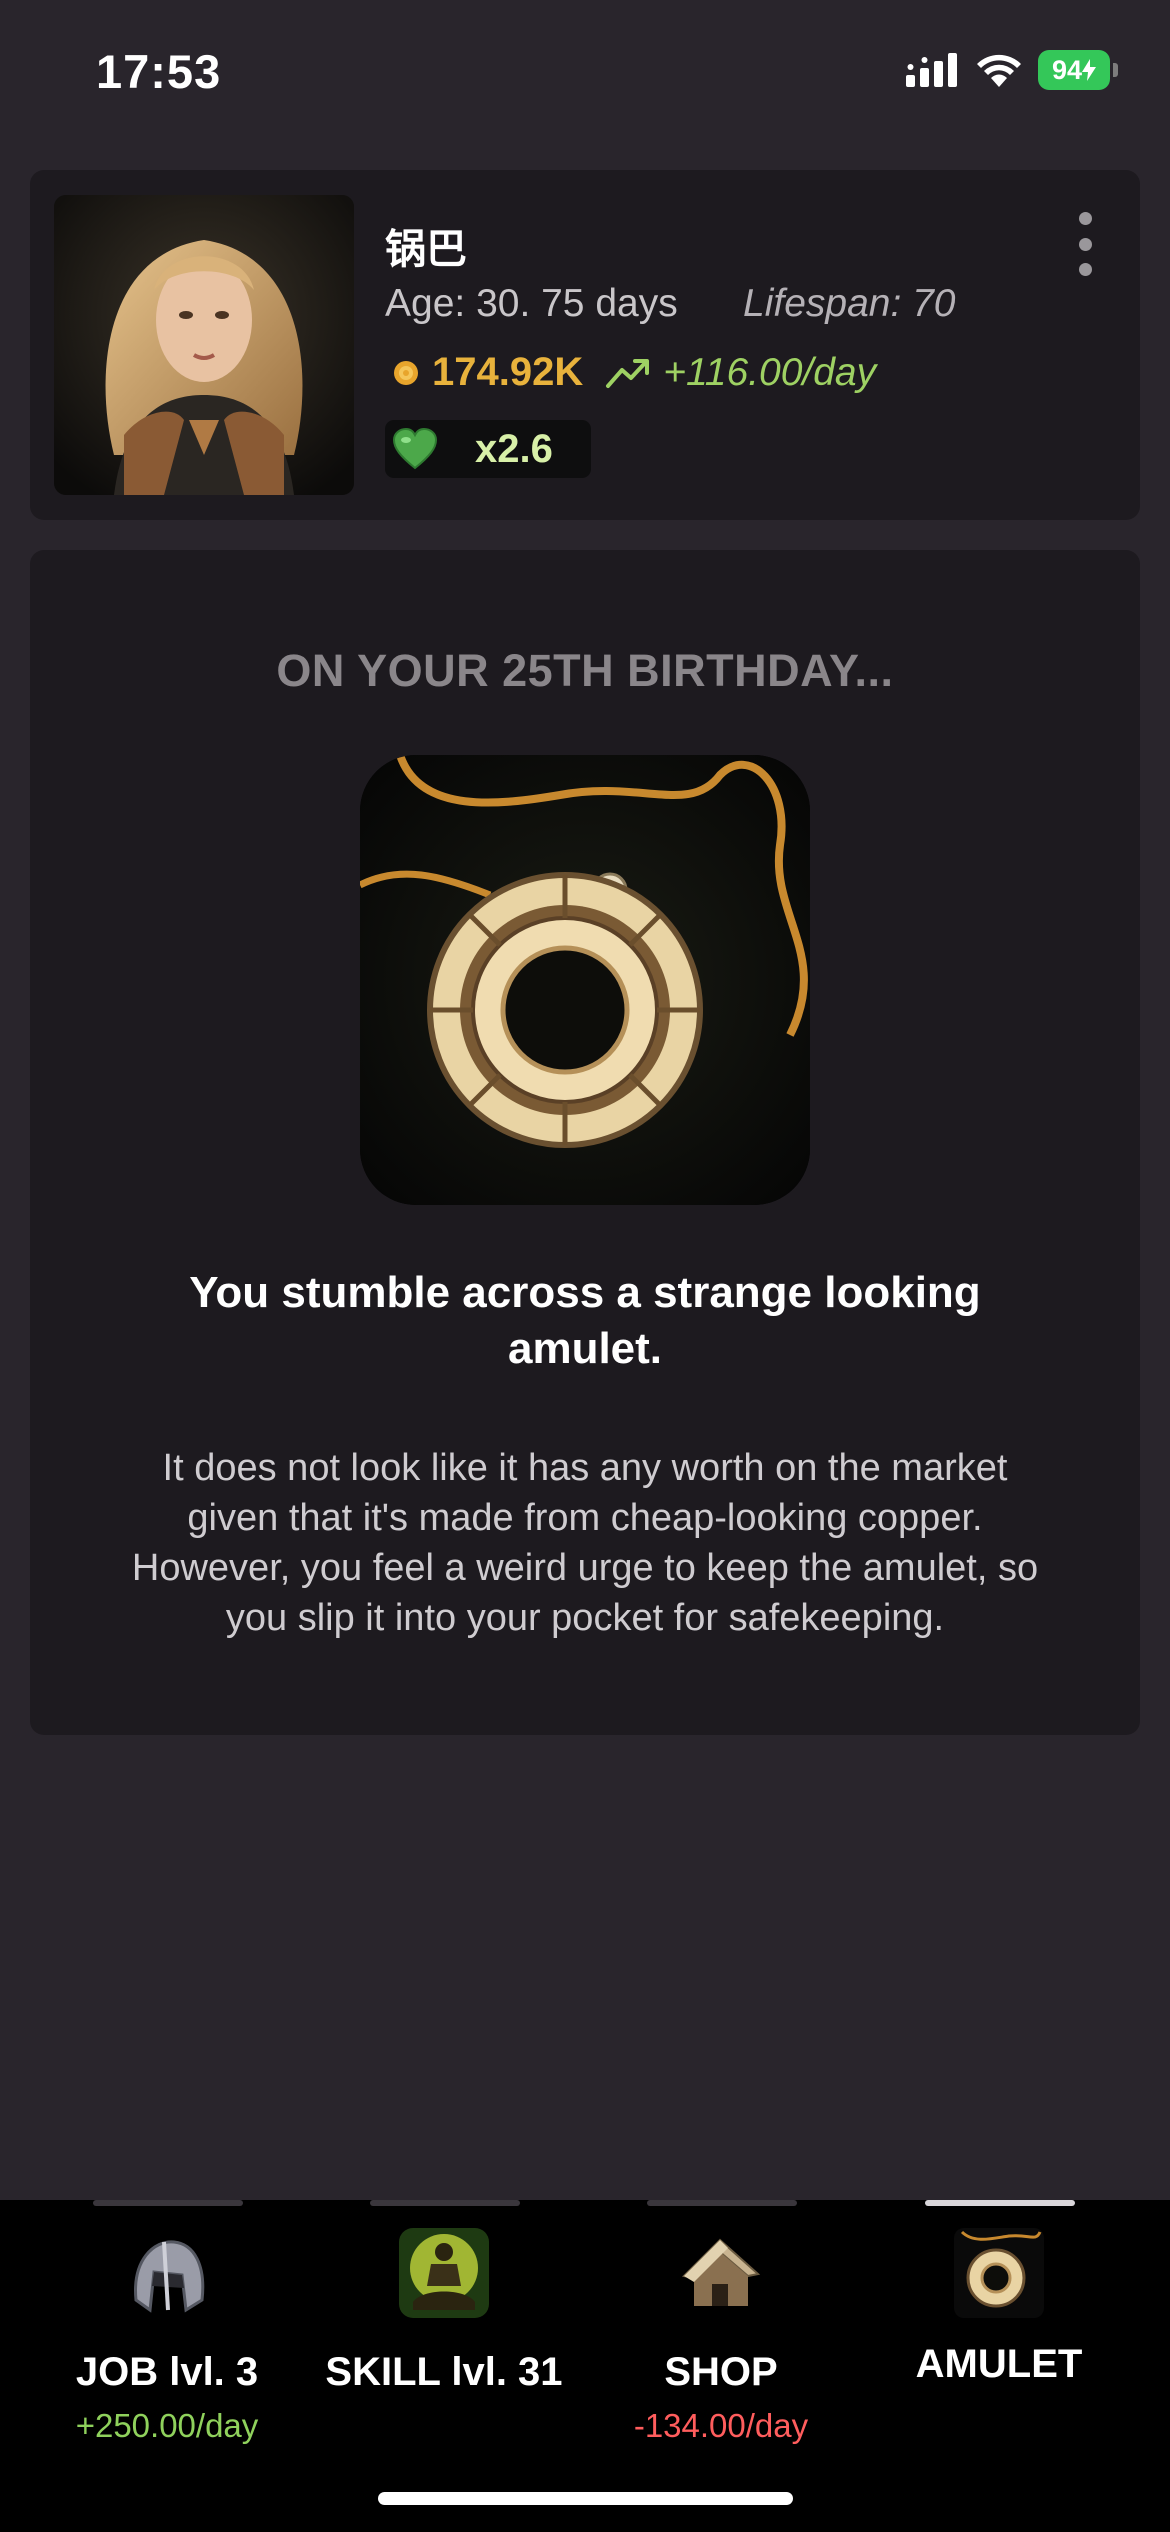 The image size is (1170, 2532). Describe the element at coordinates (770, 372) in the screenshot. I see `daily-income: +116.00/day` at that location.